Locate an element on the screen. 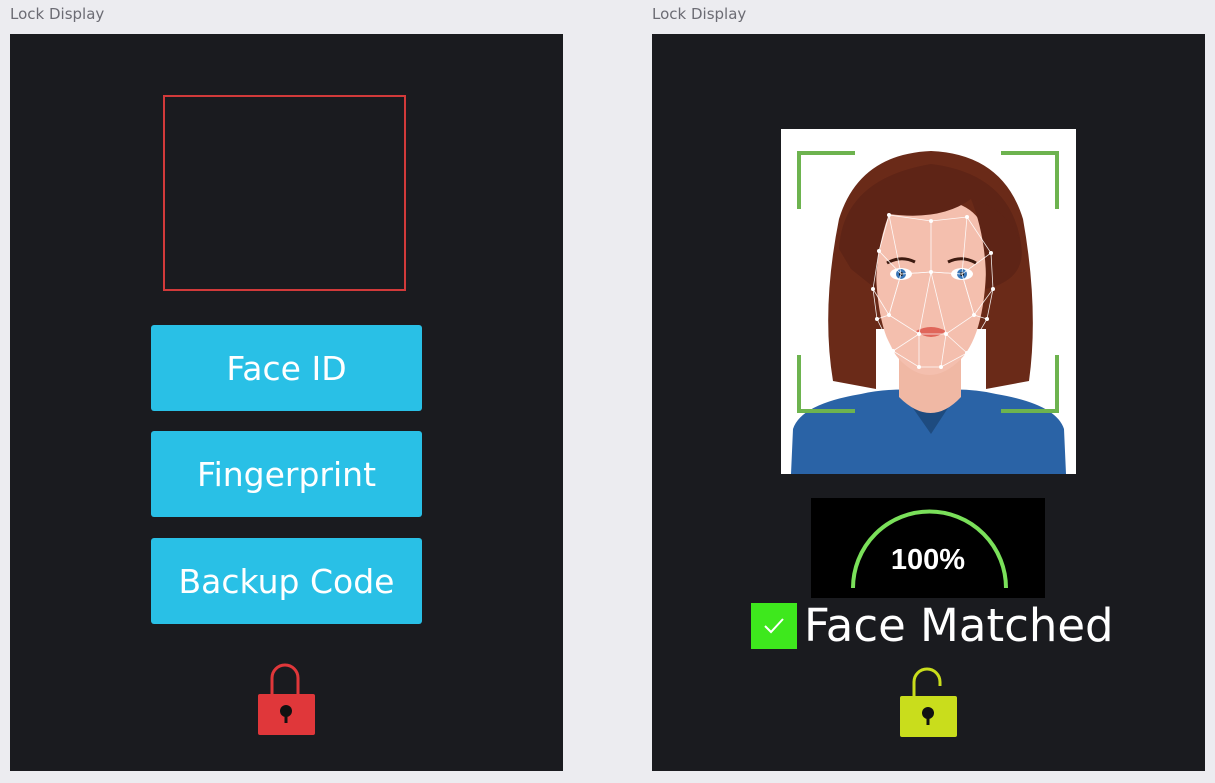 The width and height of the screenshot is (1215, 783). fingerprint-button: Fingerprint is located at coordinates (286, 474).